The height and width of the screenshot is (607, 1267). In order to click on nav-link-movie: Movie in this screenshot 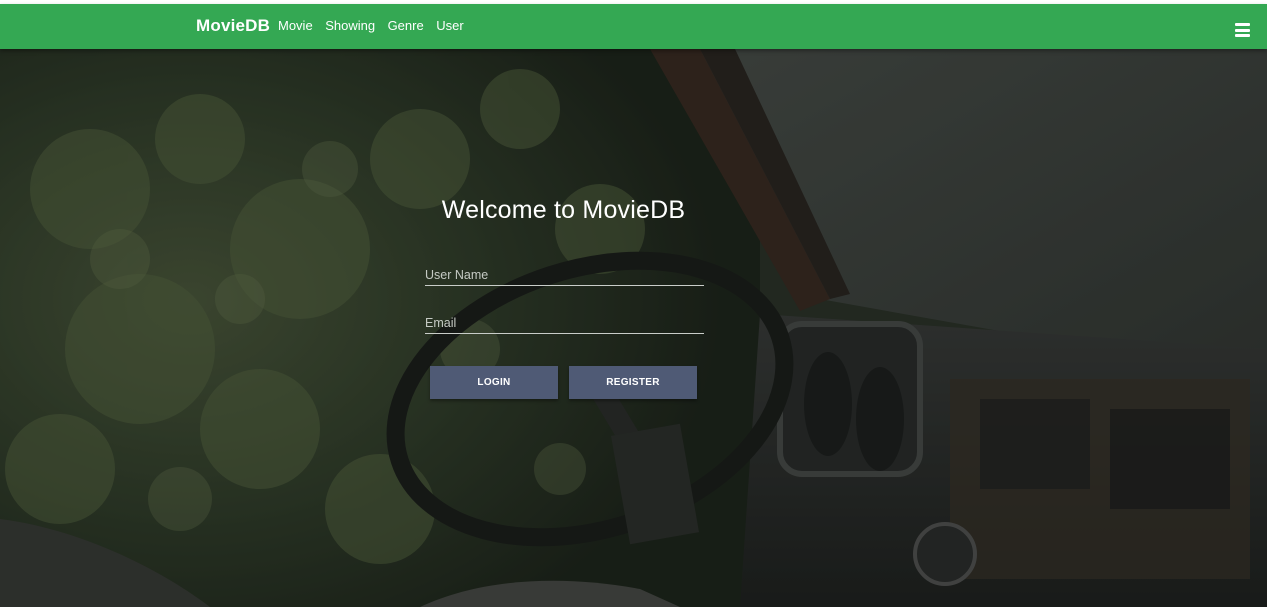, I will do `click(295, 25)`.